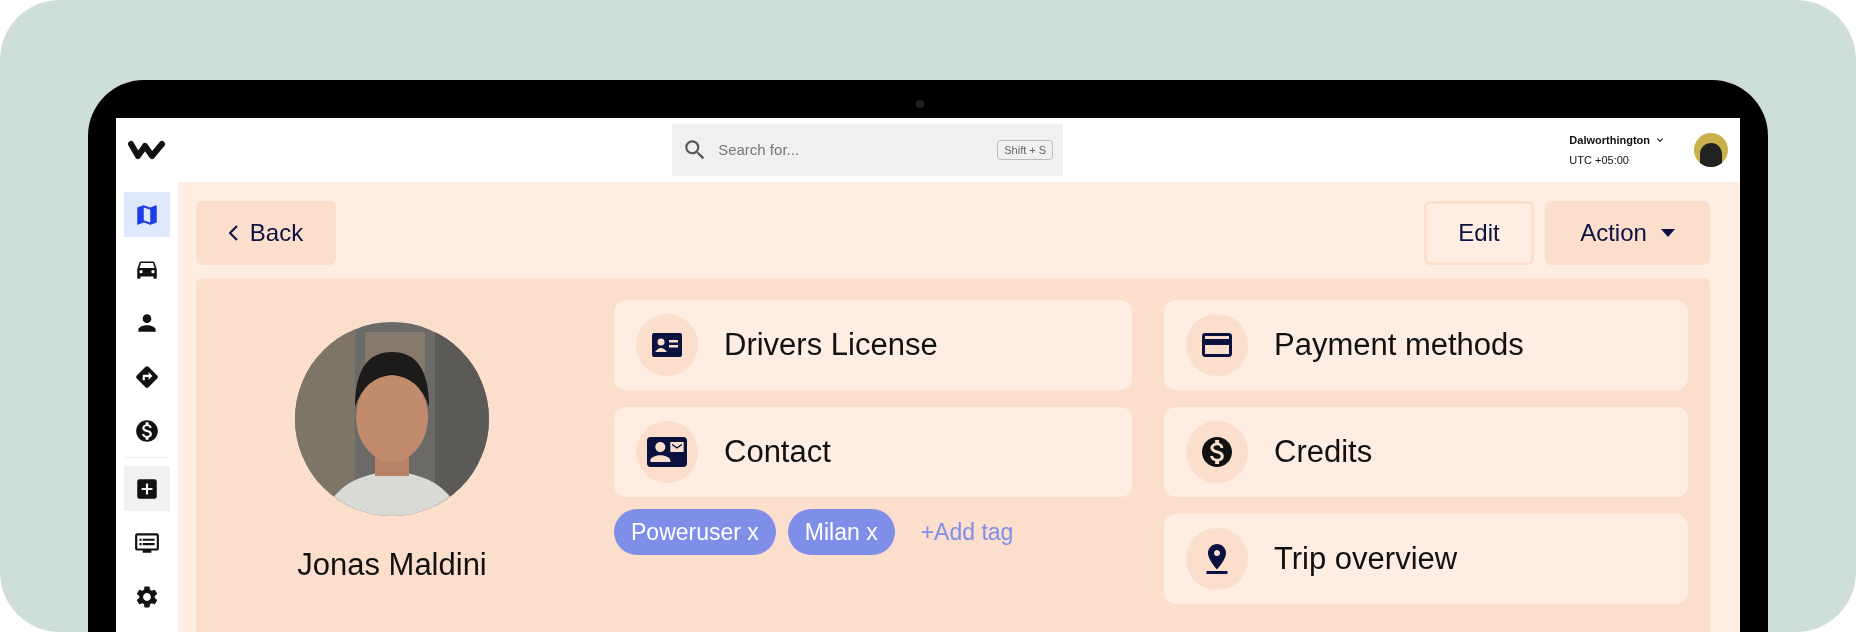  What do you see at coordinates (1366, 558) in the screenshot?
I see `card-label: Trip overview` at bounding box center [1366, 558].